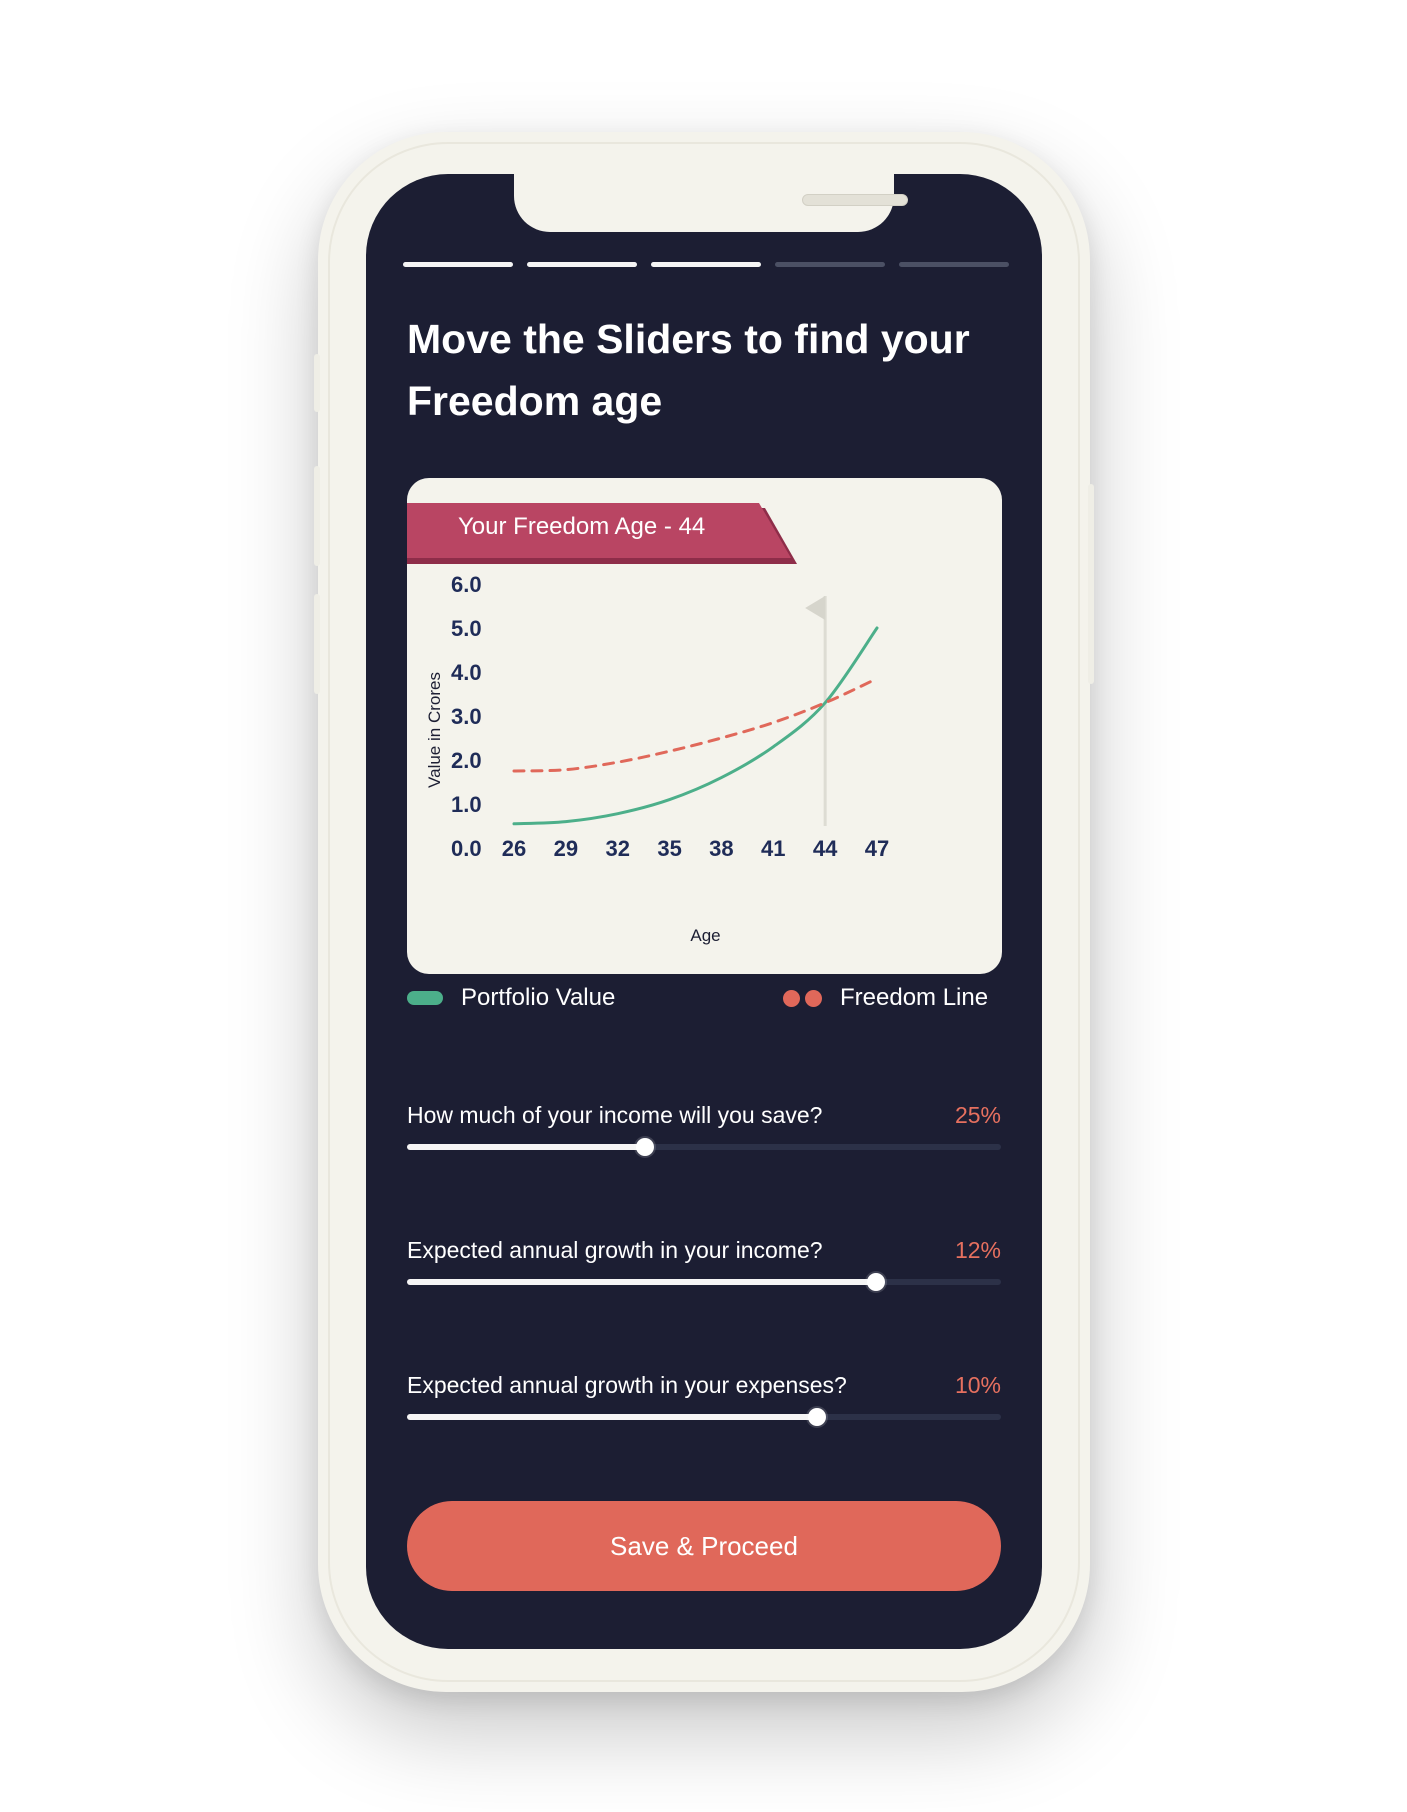 Image resolution: width=1407 pixels, height=1812 pixels. I want to click on y-tick-label: 2.0, so click(466, 760).